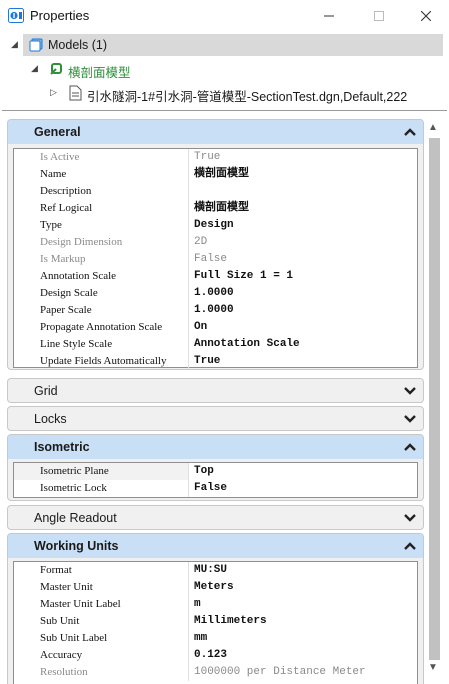 The image size is (449, 684). What do you see at coordinates (303, 570) in the screenshot?
I see `property-value: MU:SU` at bounding box center [303, 570].